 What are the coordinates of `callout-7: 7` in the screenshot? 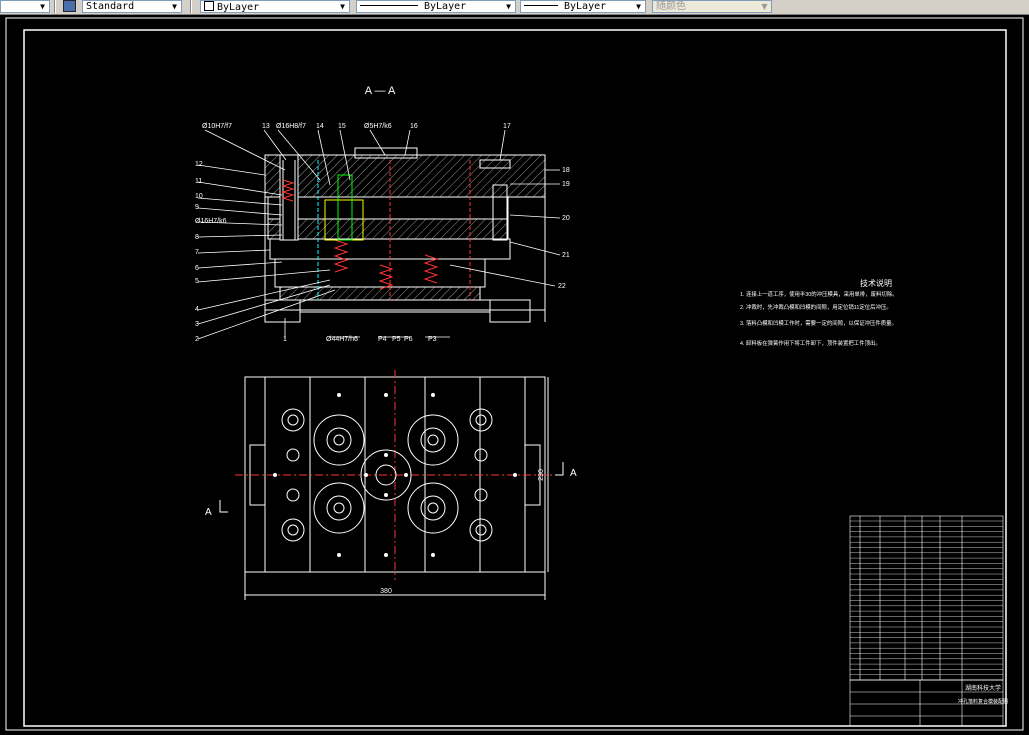 It's located at (197, 252).